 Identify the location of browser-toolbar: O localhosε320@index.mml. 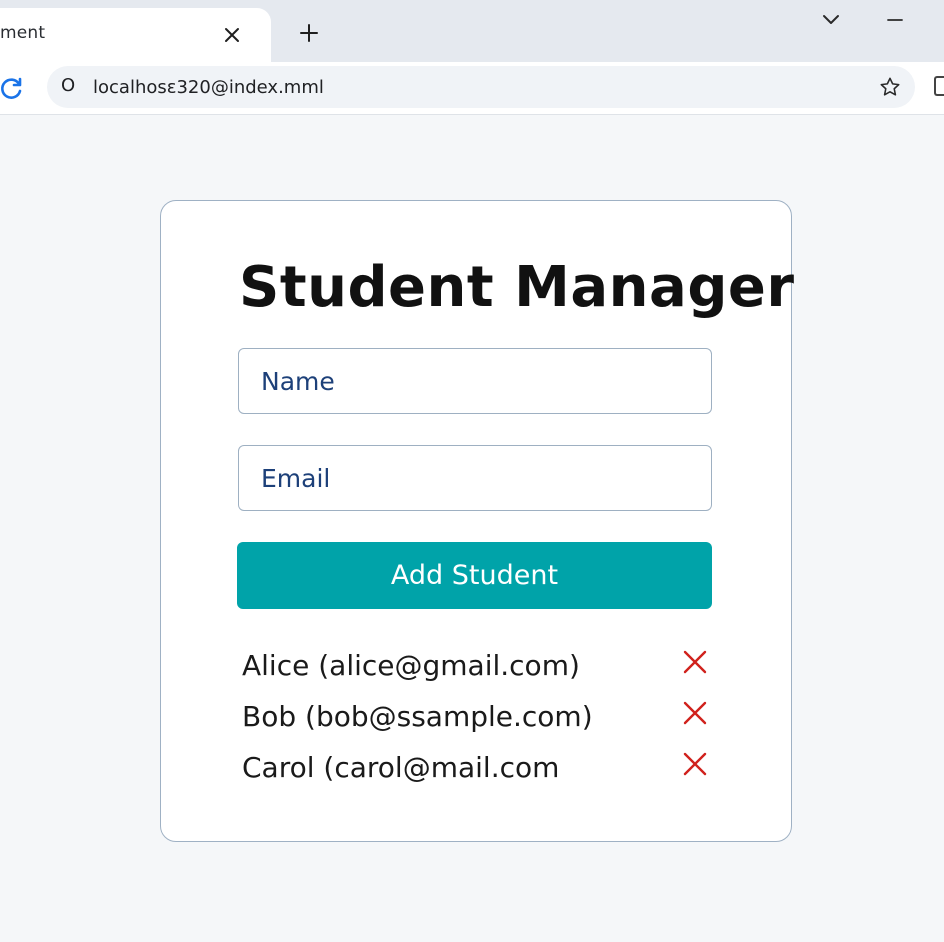
(472, 88).